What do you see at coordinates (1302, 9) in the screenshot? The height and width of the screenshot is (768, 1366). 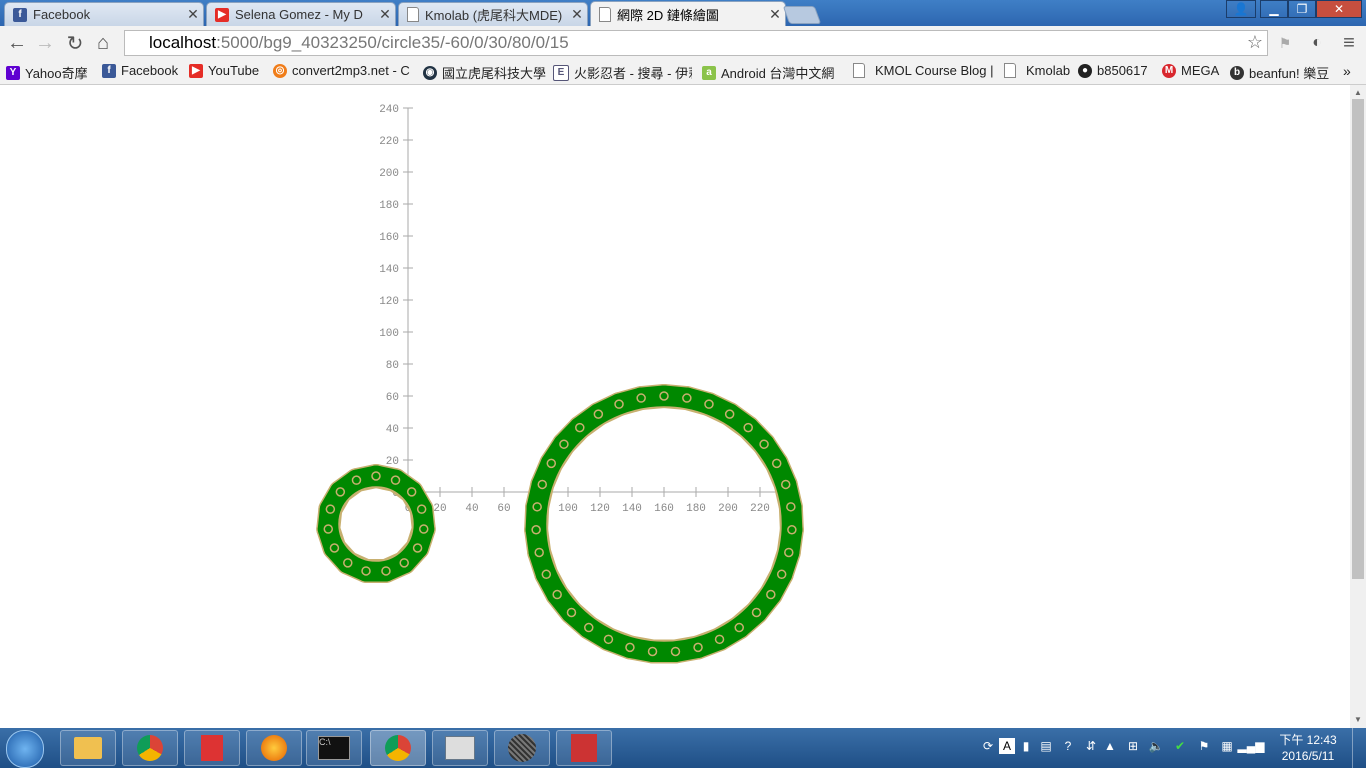 I see `maximize-button: ❐` at bounding box center [1302, 9].